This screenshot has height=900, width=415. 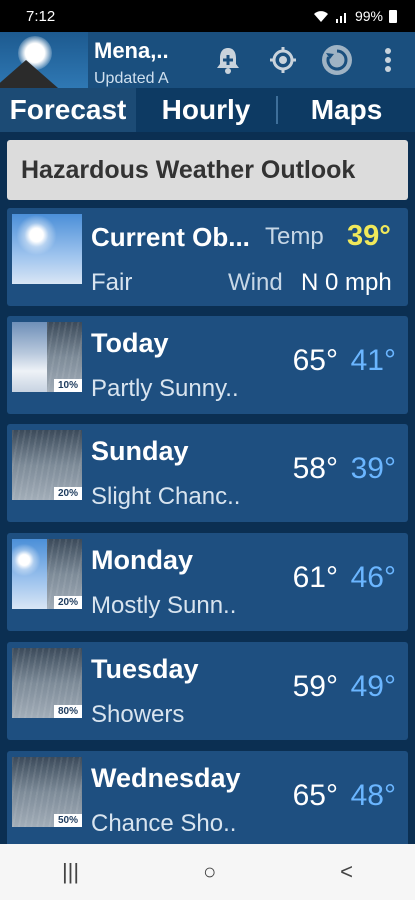 I want to click on tab-bar: Forecast Hourly Maps, so click(x=207, y=110).